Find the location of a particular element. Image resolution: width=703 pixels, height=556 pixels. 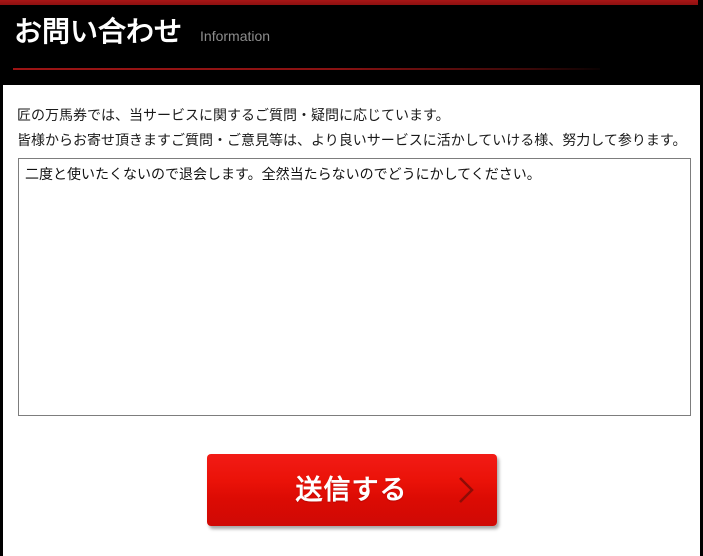

intro-line-1: 匠の万馬券では、当サービスに関するご質問・疑問に応じています。 is located at coordinates (233, 115).